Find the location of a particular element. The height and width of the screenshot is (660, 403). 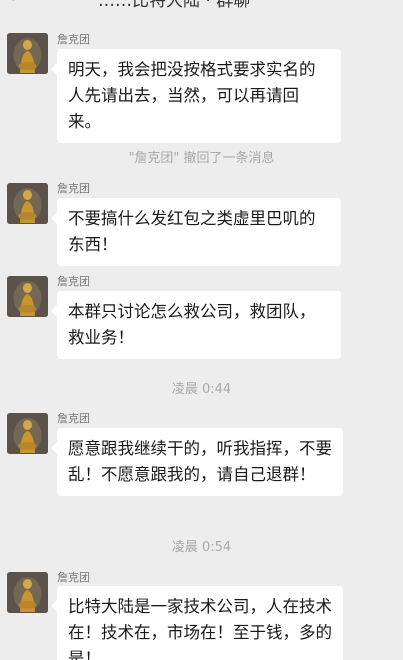

chat-title: ……比特大陆 · 群聊 is located at coordinates (174, 5).